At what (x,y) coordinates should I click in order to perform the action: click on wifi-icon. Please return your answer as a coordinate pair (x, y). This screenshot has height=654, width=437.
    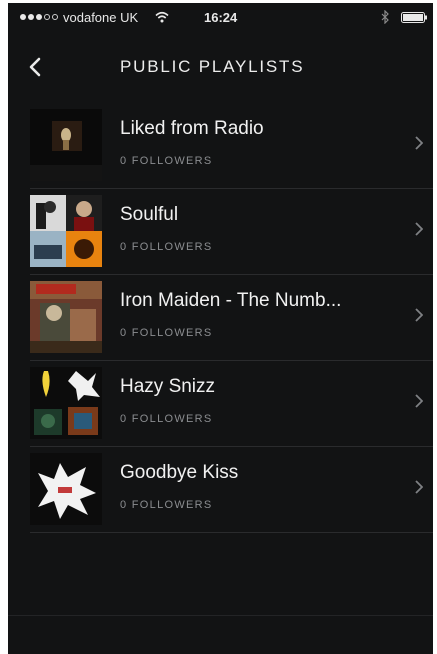
    Looking at the image, I should click on (162, 17).